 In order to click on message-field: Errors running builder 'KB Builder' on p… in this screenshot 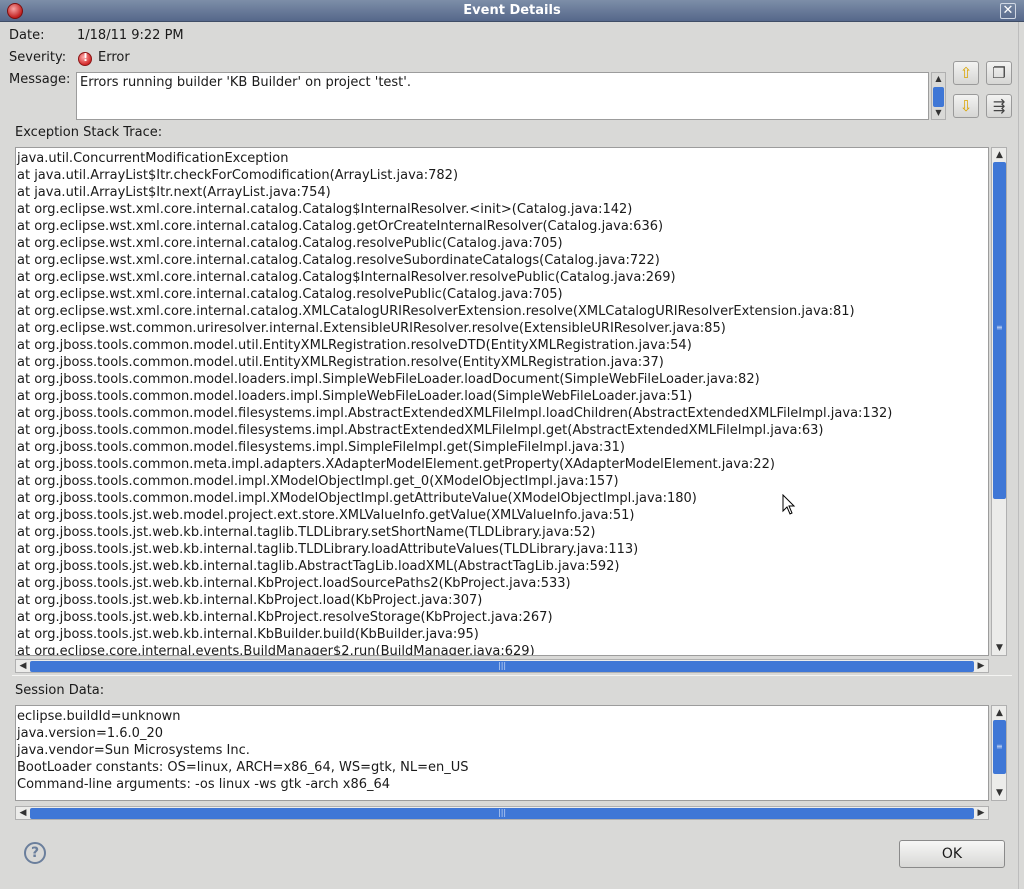, I will do `click(502, 96)`.